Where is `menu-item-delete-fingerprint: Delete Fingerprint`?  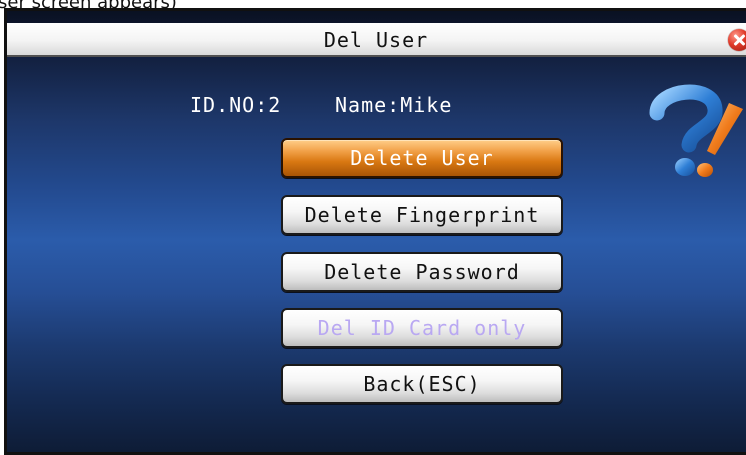 menu-item-delete-fingerprint: Delete Fingerprint is located at coordinates (422, 215).